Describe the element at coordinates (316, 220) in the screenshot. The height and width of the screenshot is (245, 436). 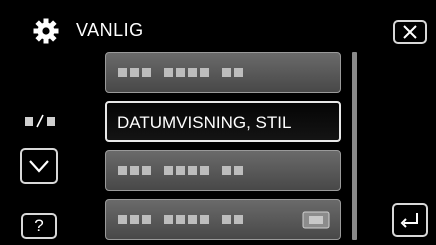
I see `value-placeholder-icon` at that location.